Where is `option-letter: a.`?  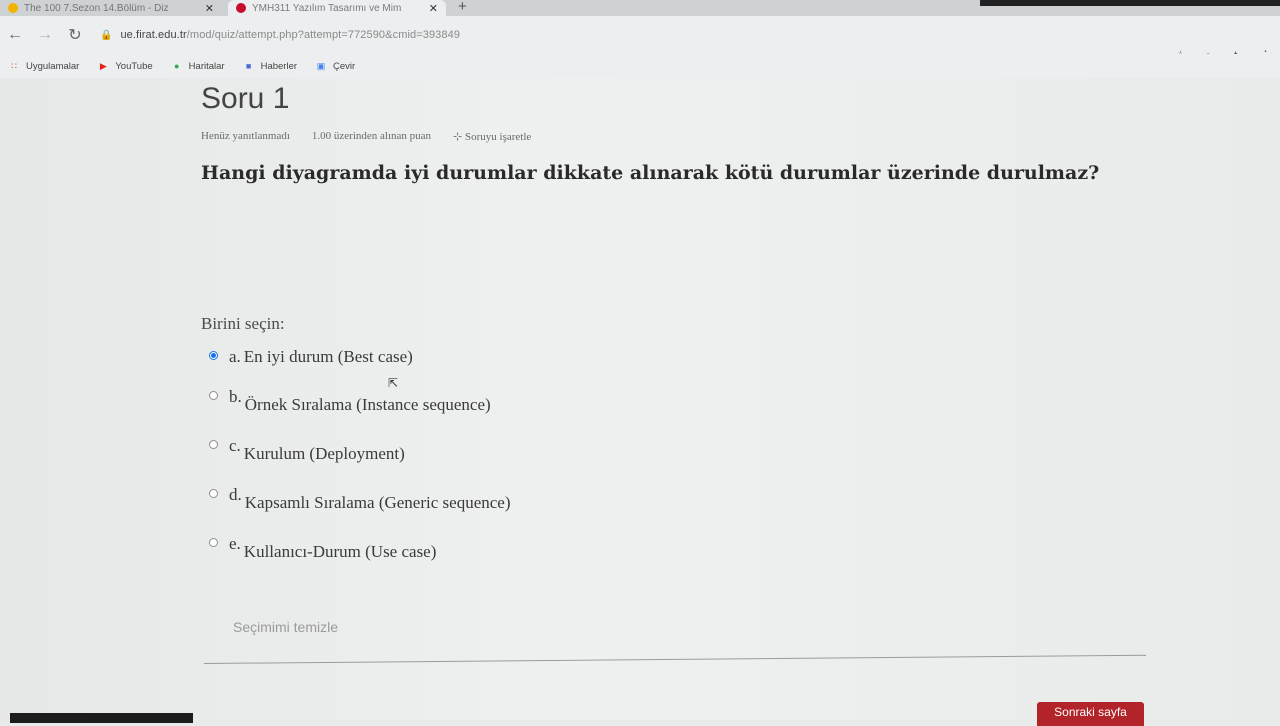 option-letter: a. is located at coordinates (235, 356).